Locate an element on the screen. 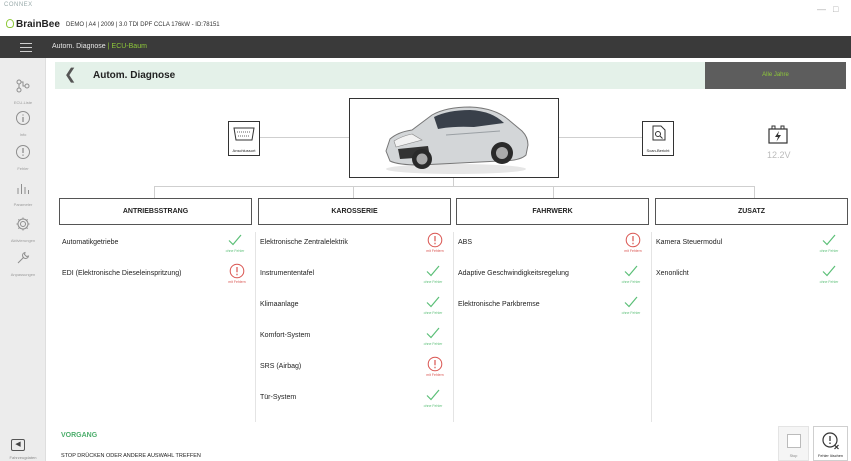  scan-report-label: Scan-Bericht is located at coordinates (658, 150).